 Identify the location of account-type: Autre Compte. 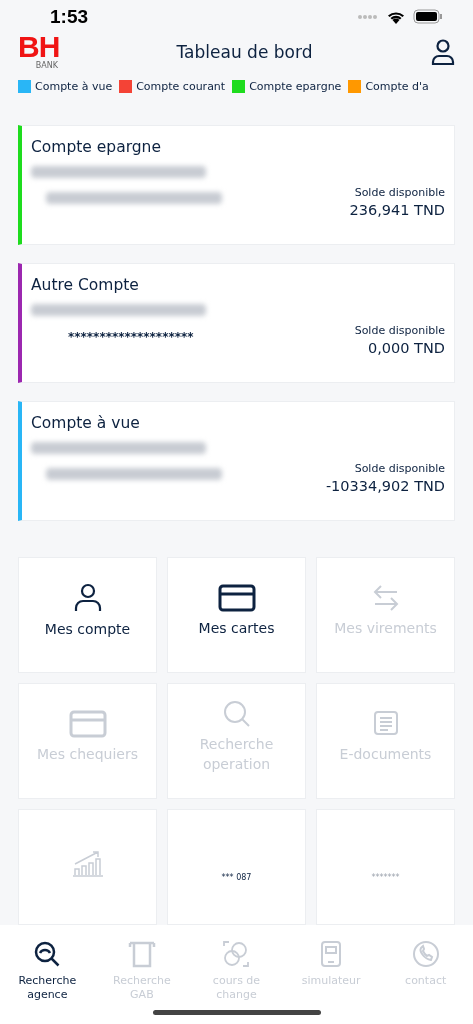
(85, 285).